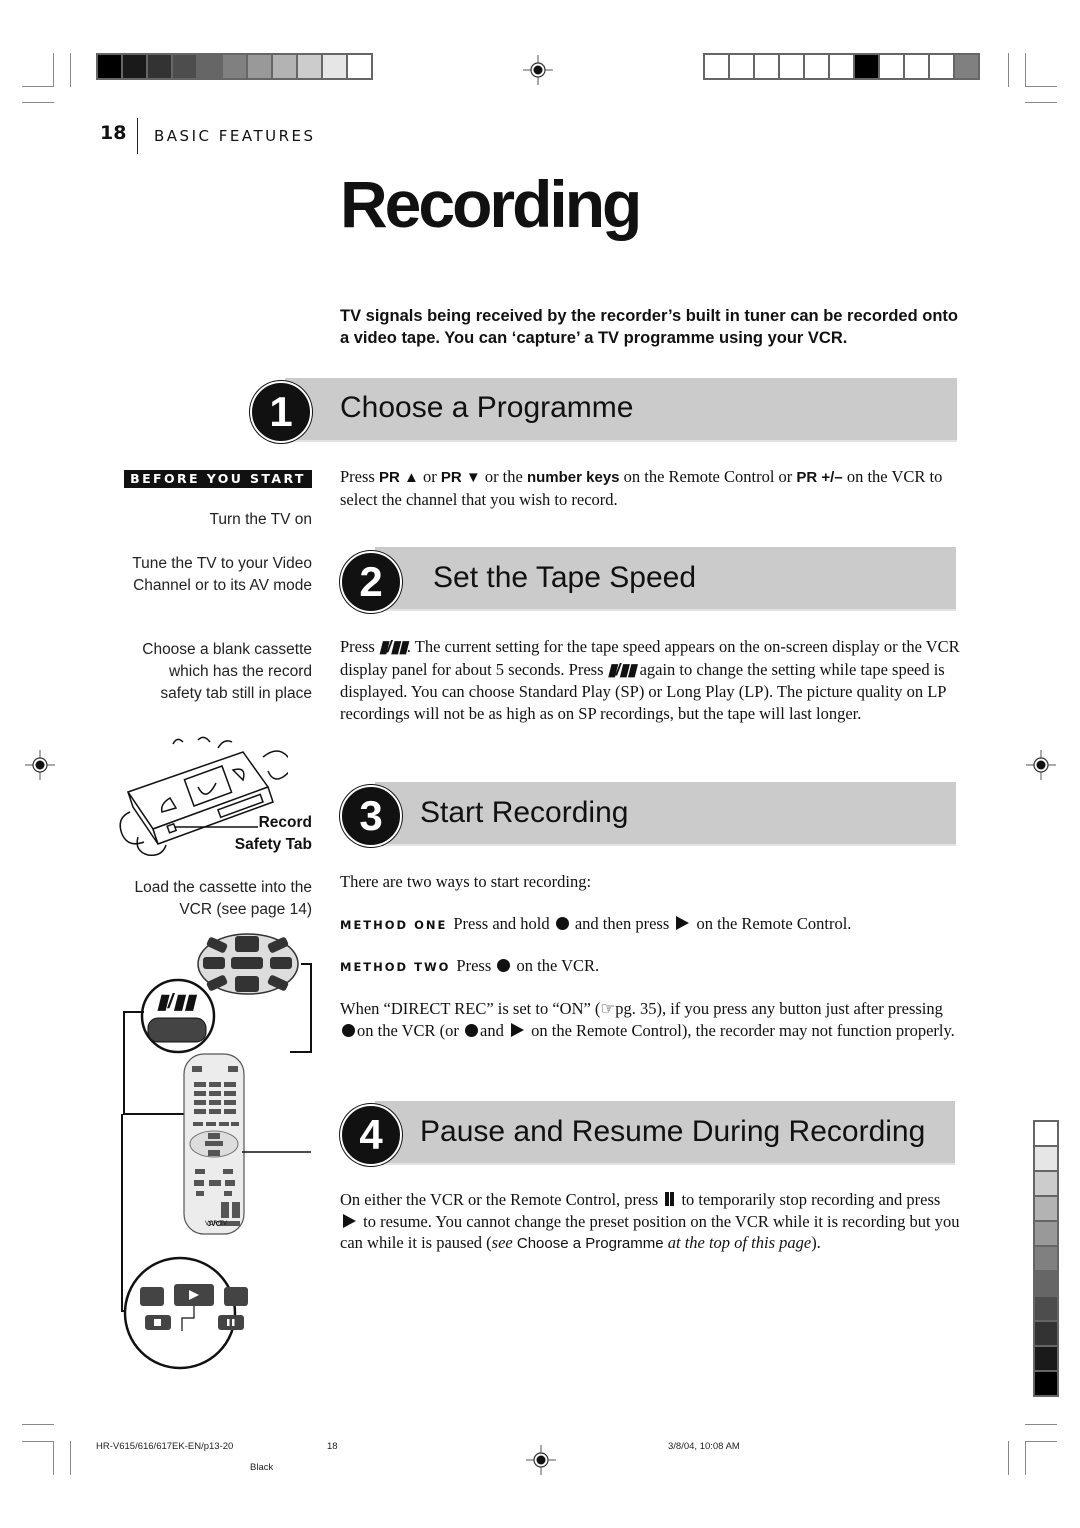 This screenshot has height=1528, width=1080. I want to click on step-3-number-icon: 3, so click(371, 816).